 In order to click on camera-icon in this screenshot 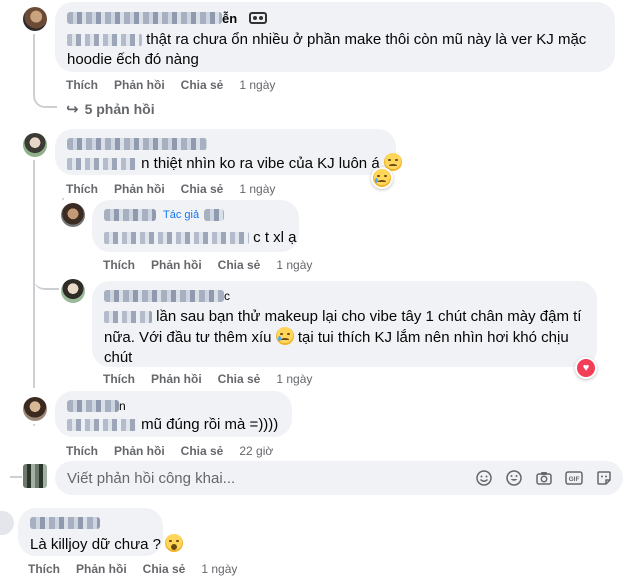, I will do `click(544, 478)`.